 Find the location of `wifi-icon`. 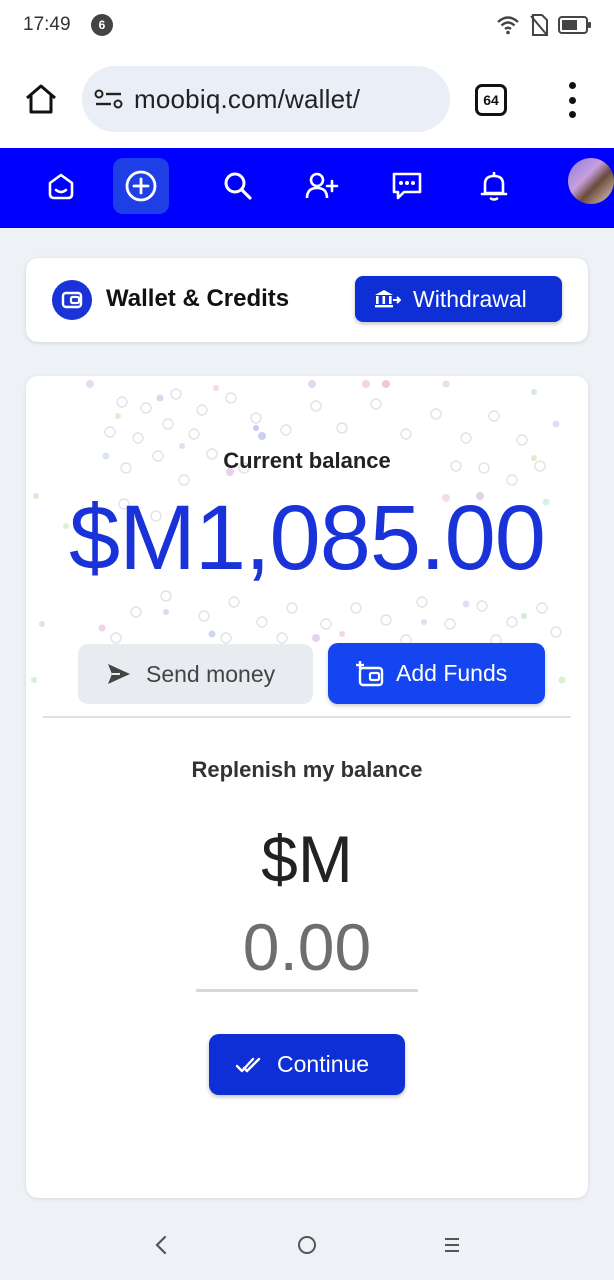

wifi-icon is located at coordinates (508, 25).